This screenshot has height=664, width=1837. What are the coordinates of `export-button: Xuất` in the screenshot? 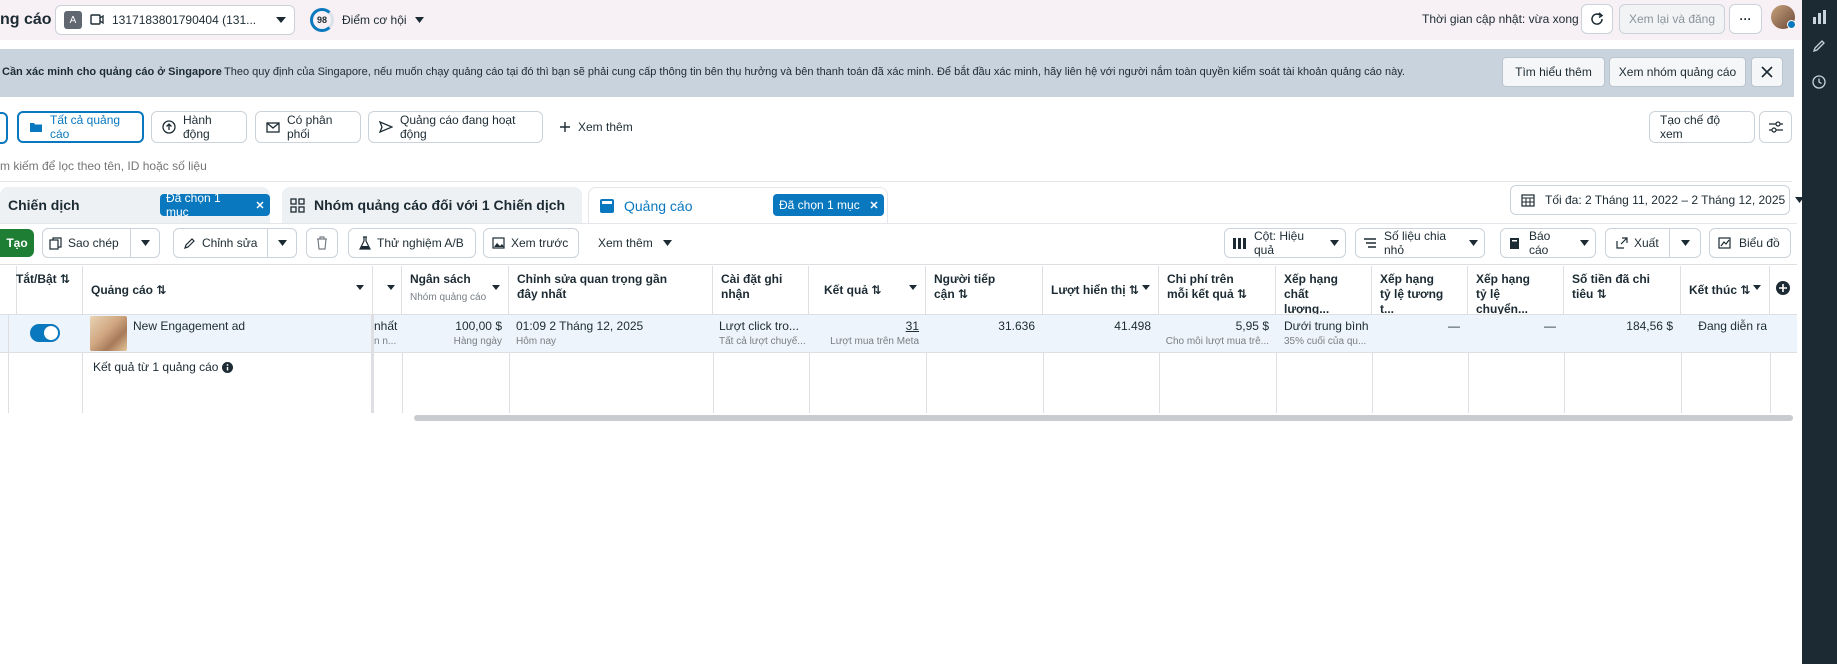 It's located at (1637, 243).